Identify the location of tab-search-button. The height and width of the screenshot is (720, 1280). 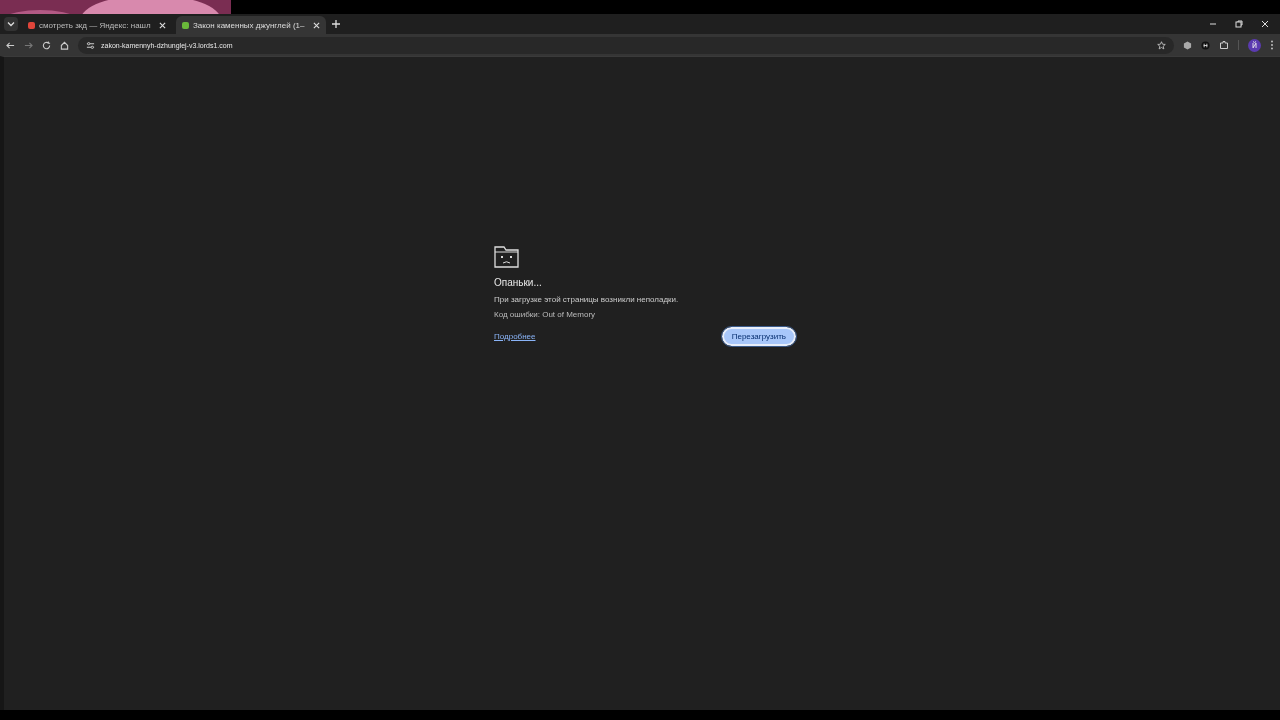
(11, 24).